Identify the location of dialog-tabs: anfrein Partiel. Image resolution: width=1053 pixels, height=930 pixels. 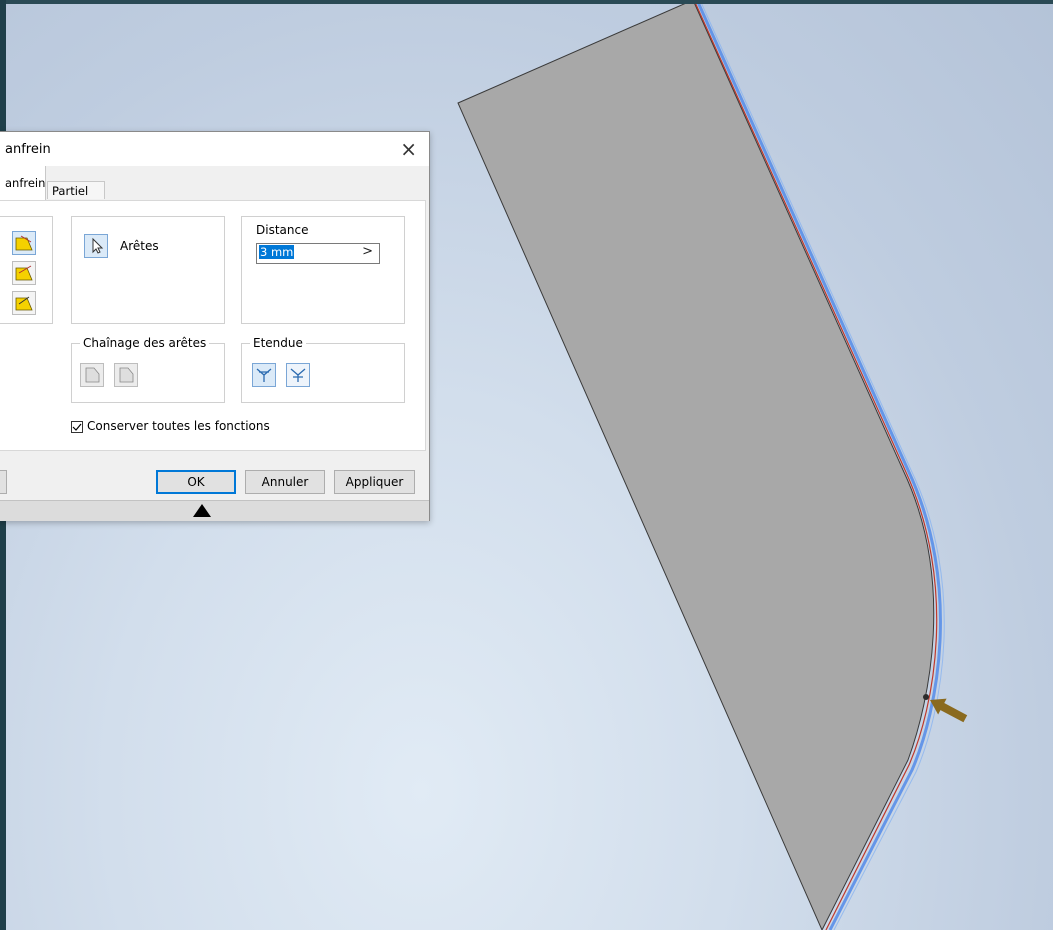
(214, 183).